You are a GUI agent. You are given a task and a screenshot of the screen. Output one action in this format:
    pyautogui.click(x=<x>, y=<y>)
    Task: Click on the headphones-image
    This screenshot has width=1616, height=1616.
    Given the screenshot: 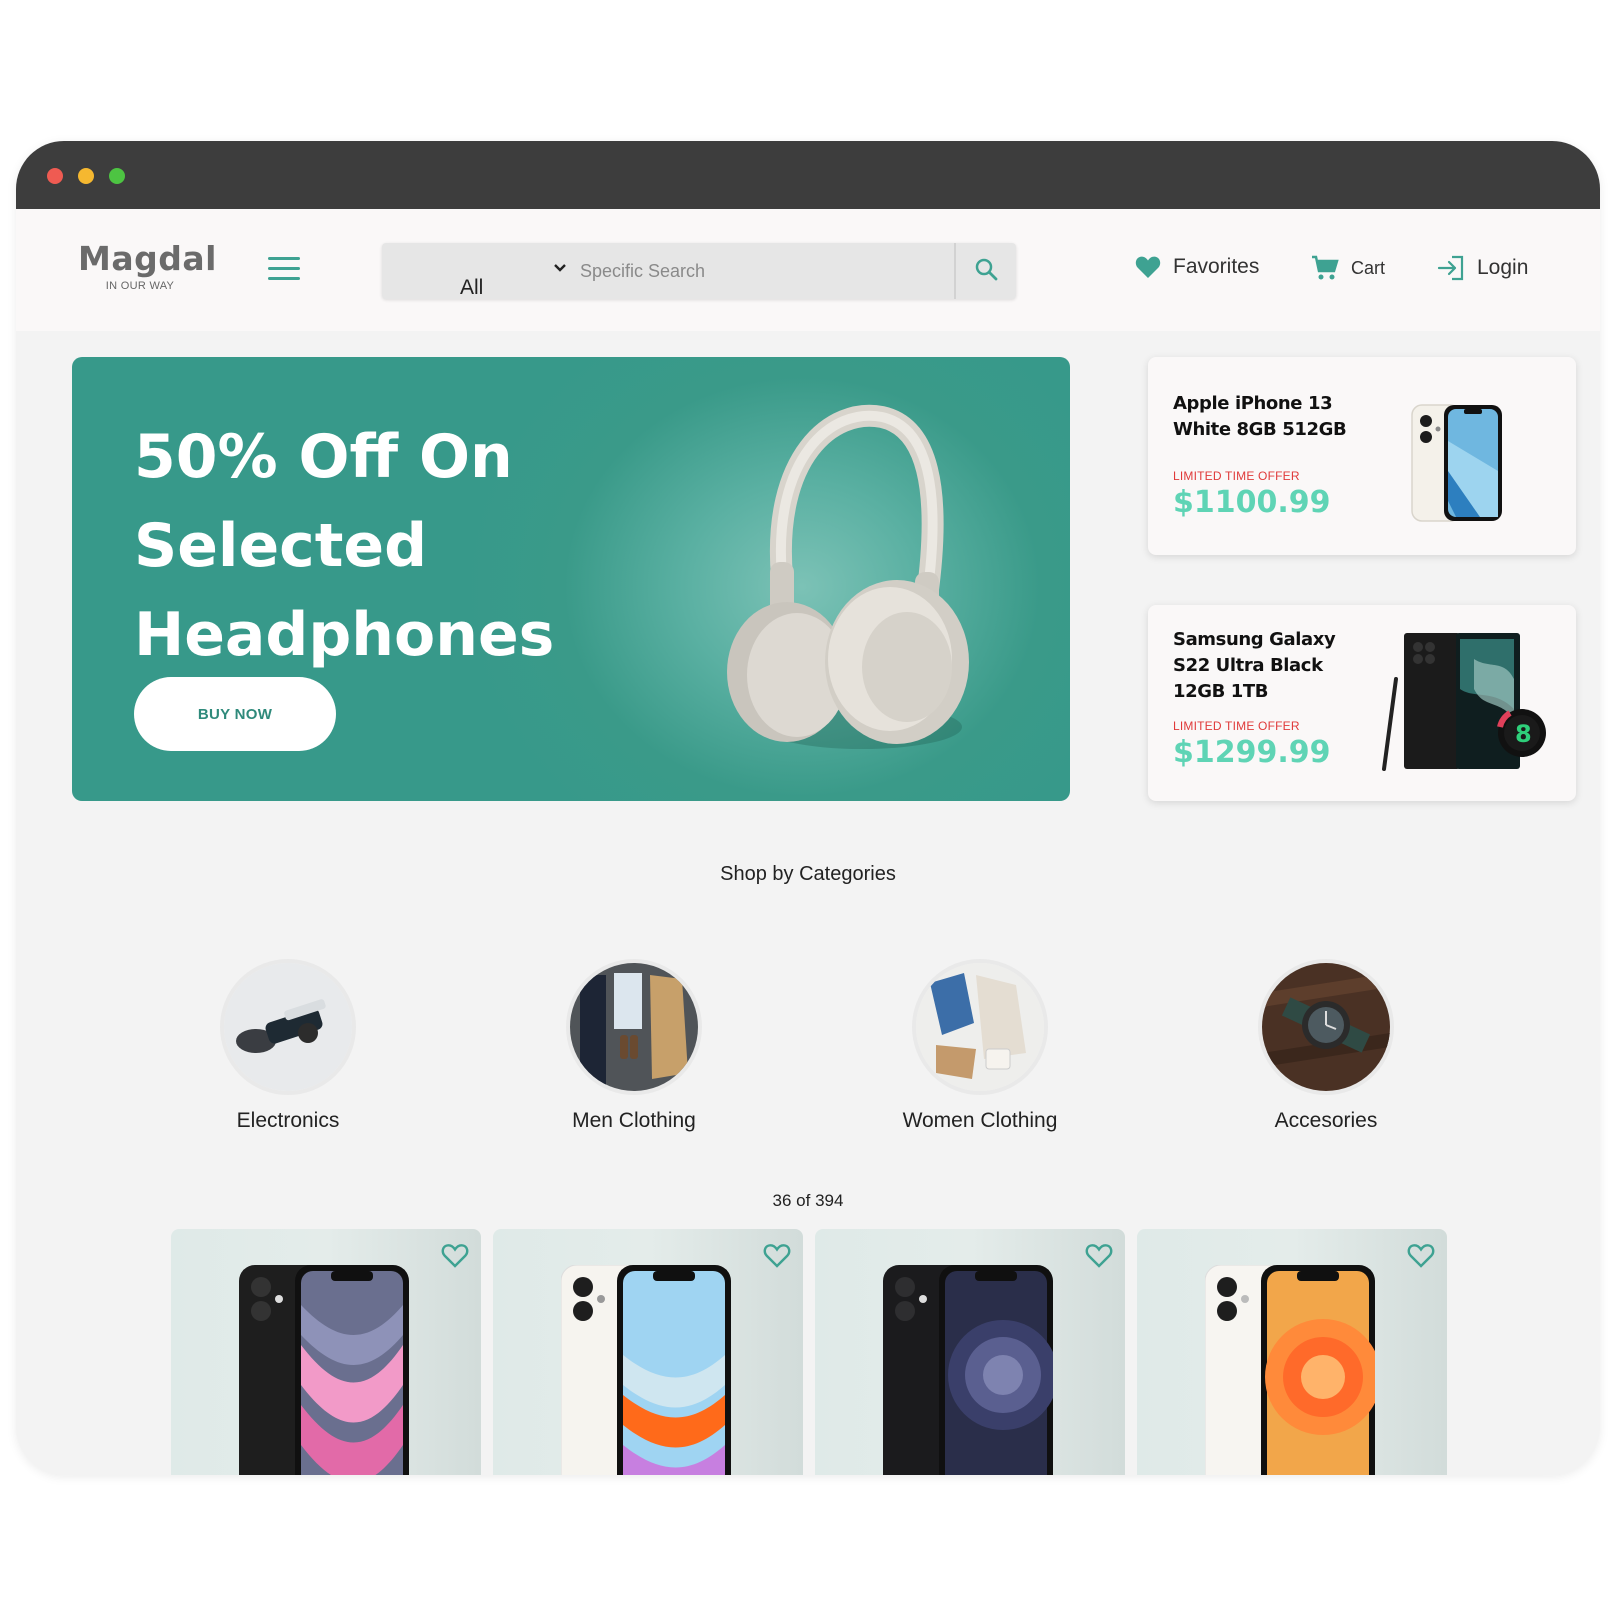 What is the action you would take?
    pyautogui.click(x=848, y=576)
    